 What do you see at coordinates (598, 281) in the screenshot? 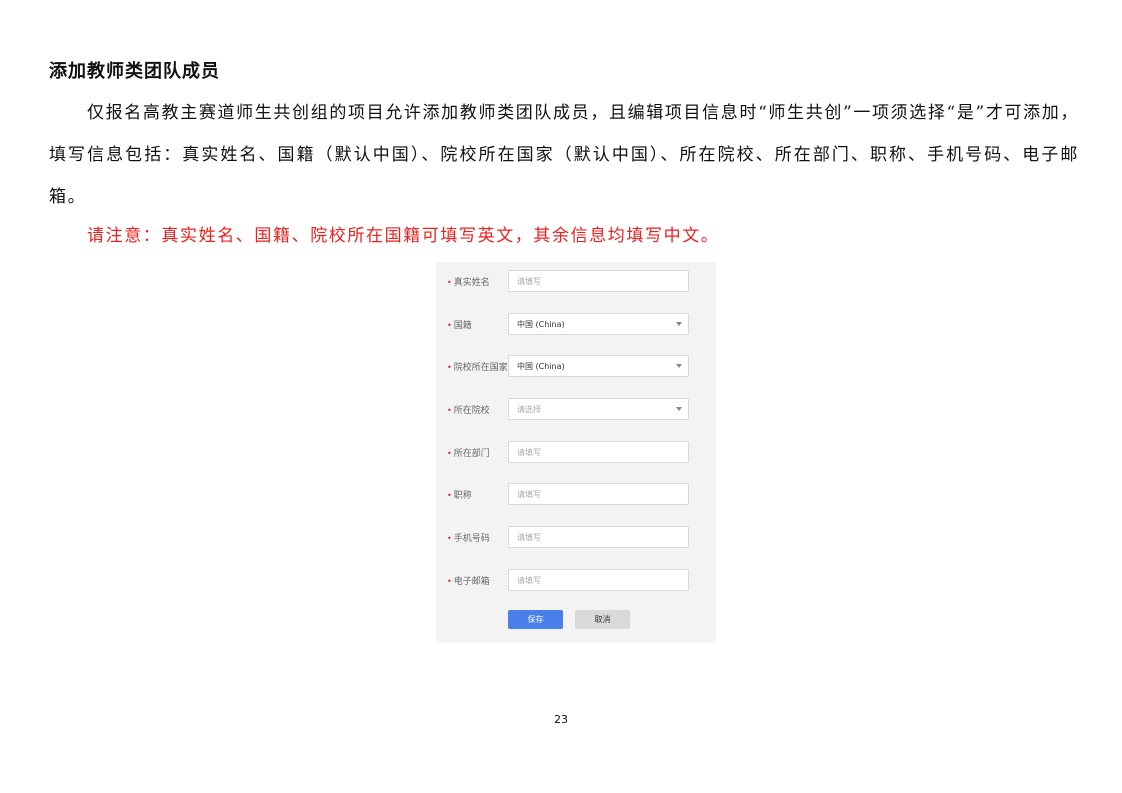
I see `real-name-input: 请填写` at bounding box center [598, 281].